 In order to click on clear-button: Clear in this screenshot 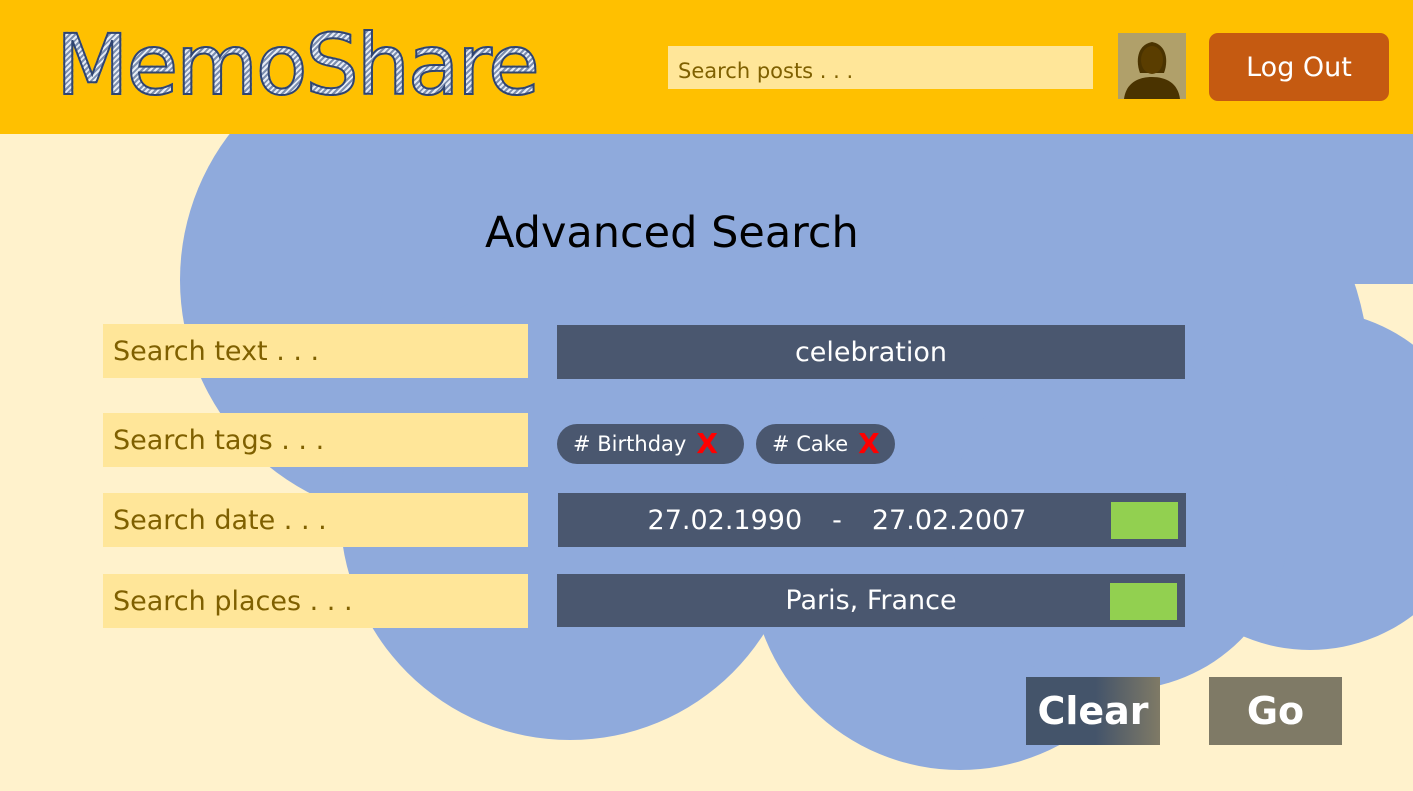, I will do `click(1093, 711)`.